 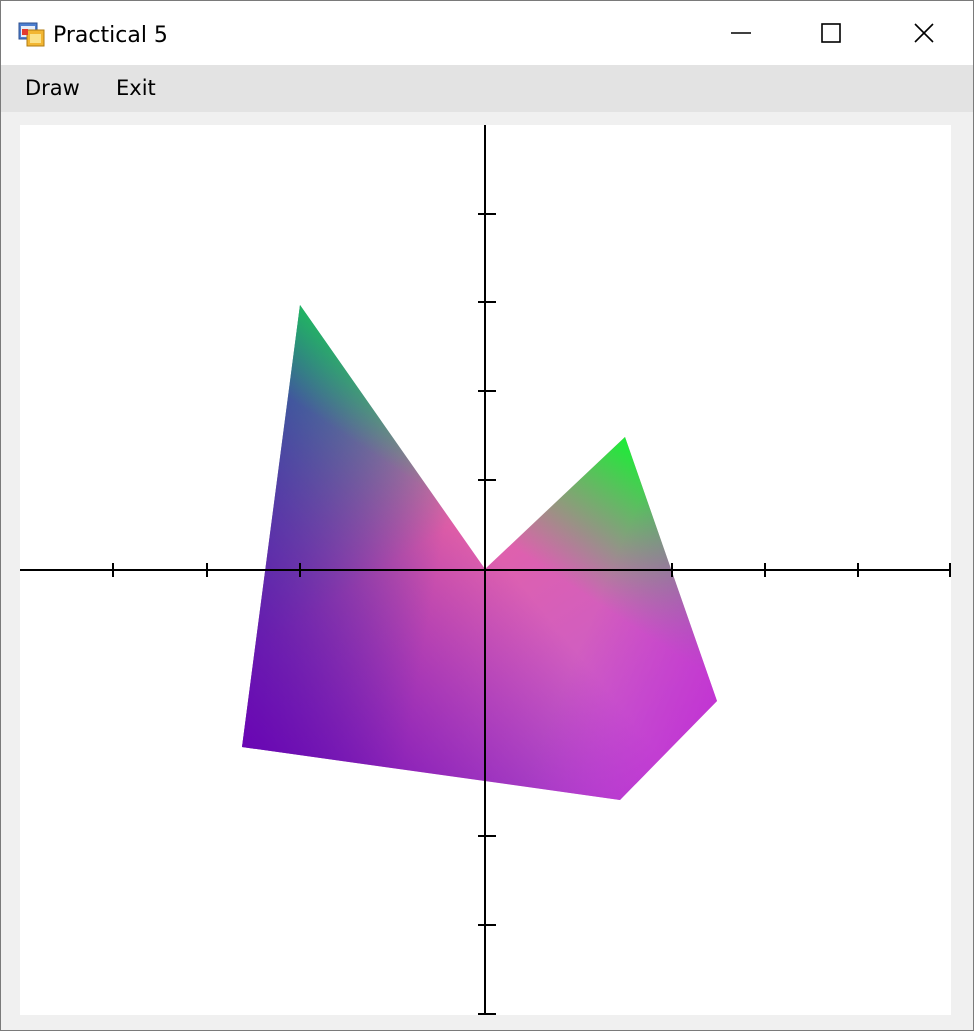 What do you see at coordinates (487, 33) in the screenshot?
I see `title-bar: Practical 5` at bounding box center [487, 33].